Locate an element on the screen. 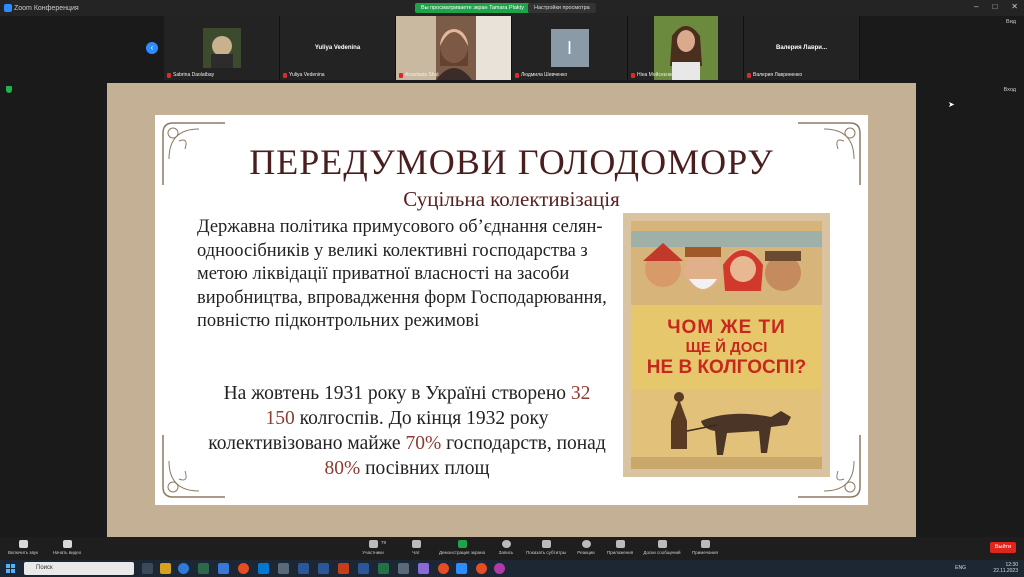 The height and width of the screenshot is (577, 1024). language-indicator: ENG is located at coordinates (960, 568).